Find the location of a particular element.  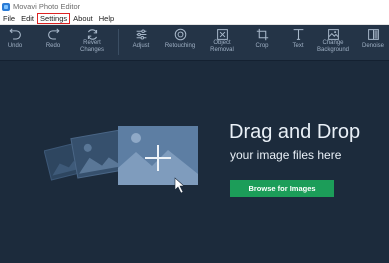

text-label: Text is located at coordinates (298, 46).